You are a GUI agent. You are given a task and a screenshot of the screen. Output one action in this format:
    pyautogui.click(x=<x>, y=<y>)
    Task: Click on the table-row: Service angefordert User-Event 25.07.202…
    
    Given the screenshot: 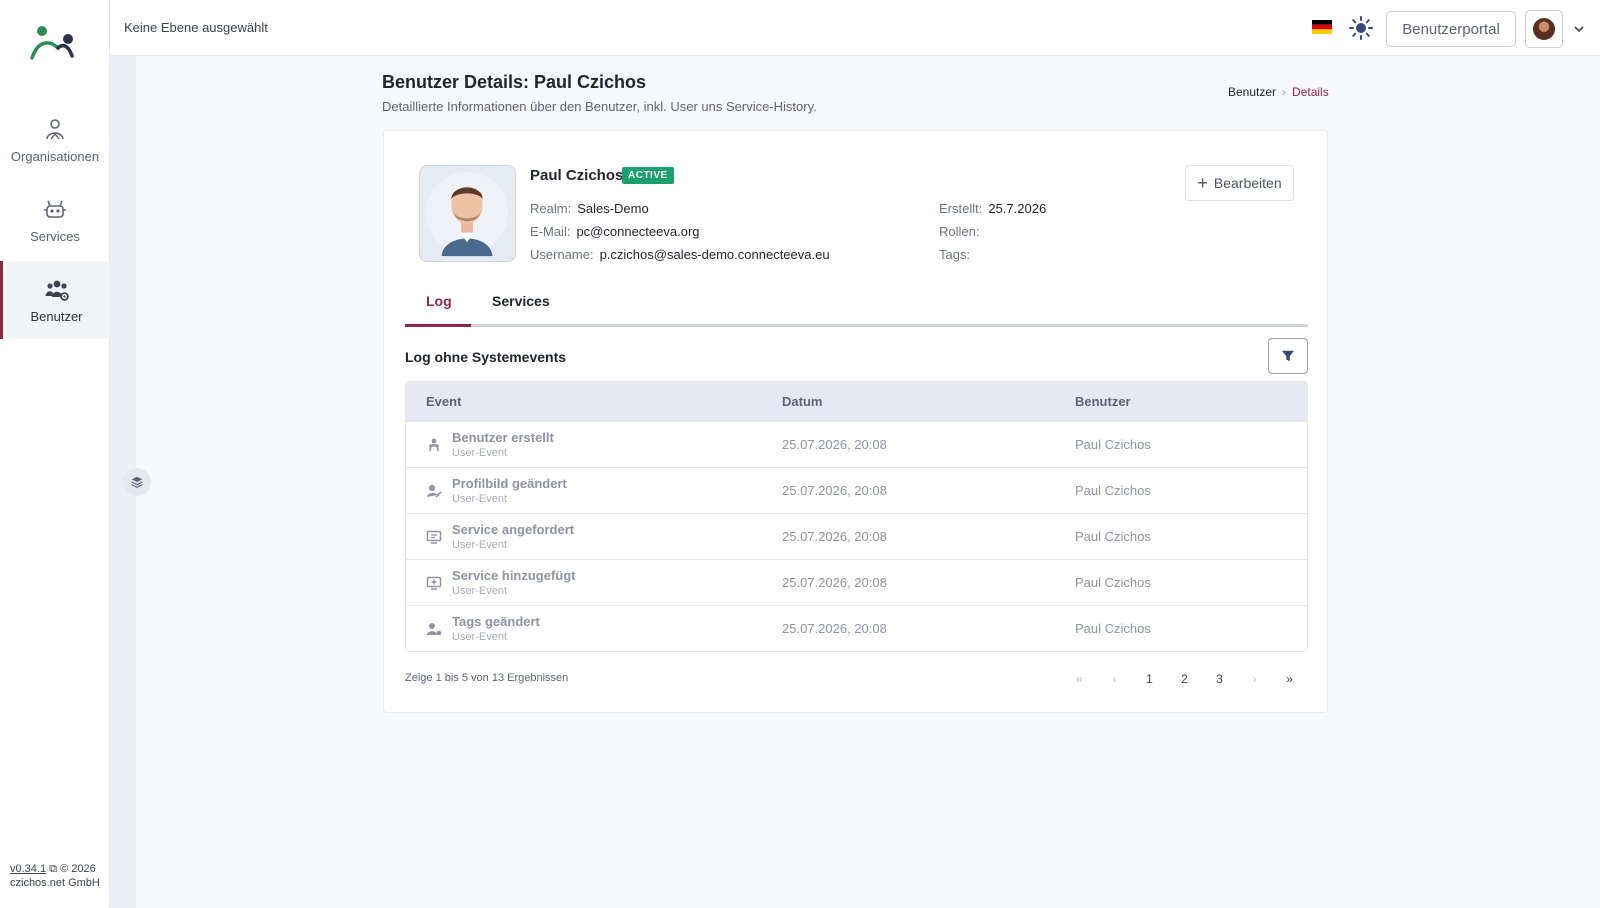 What is the action you would take?
    pyautogui.click(x=856, y=536)
    